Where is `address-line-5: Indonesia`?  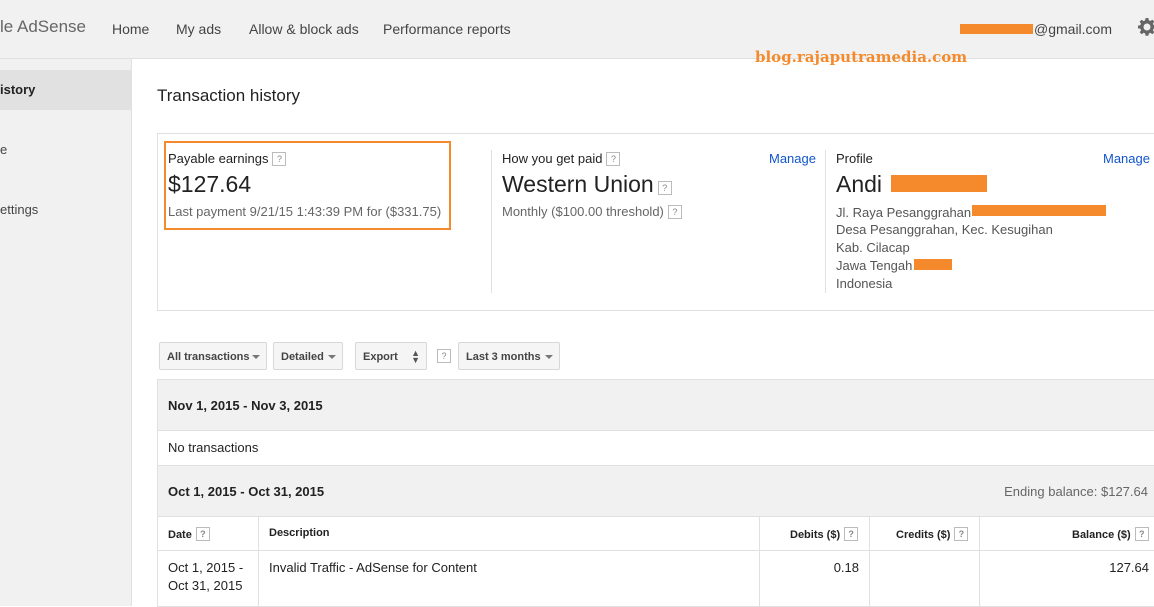
address-line-5: Indonesia is located at coordinates (864, 283).